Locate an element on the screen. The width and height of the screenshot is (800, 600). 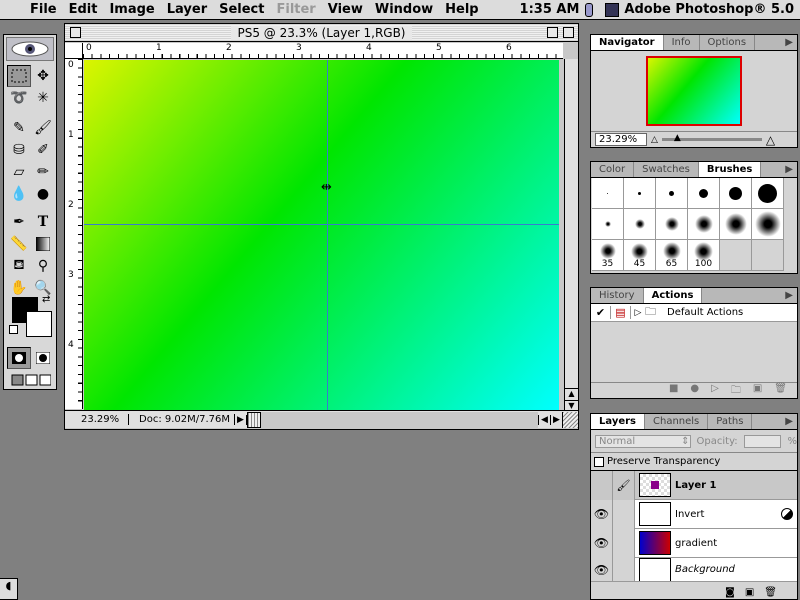
layer-row: 👁 gradient is located at coordinates (694, 543).